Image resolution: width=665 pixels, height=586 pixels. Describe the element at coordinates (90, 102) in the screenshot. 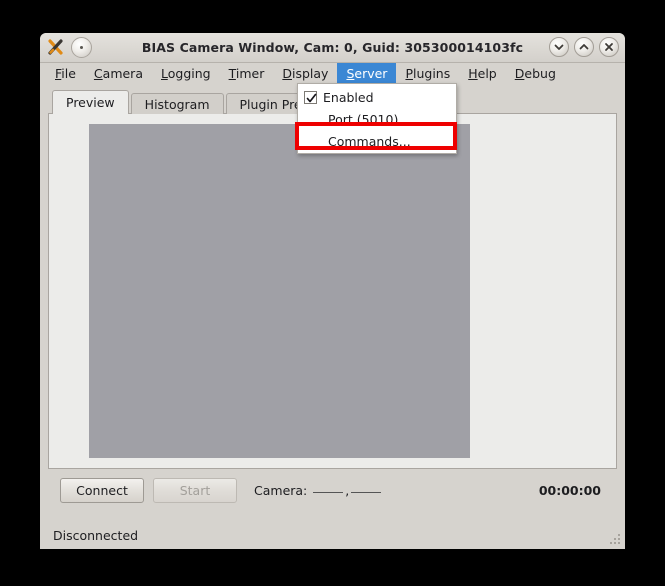

I see `tab-preview: Preview` at that location.